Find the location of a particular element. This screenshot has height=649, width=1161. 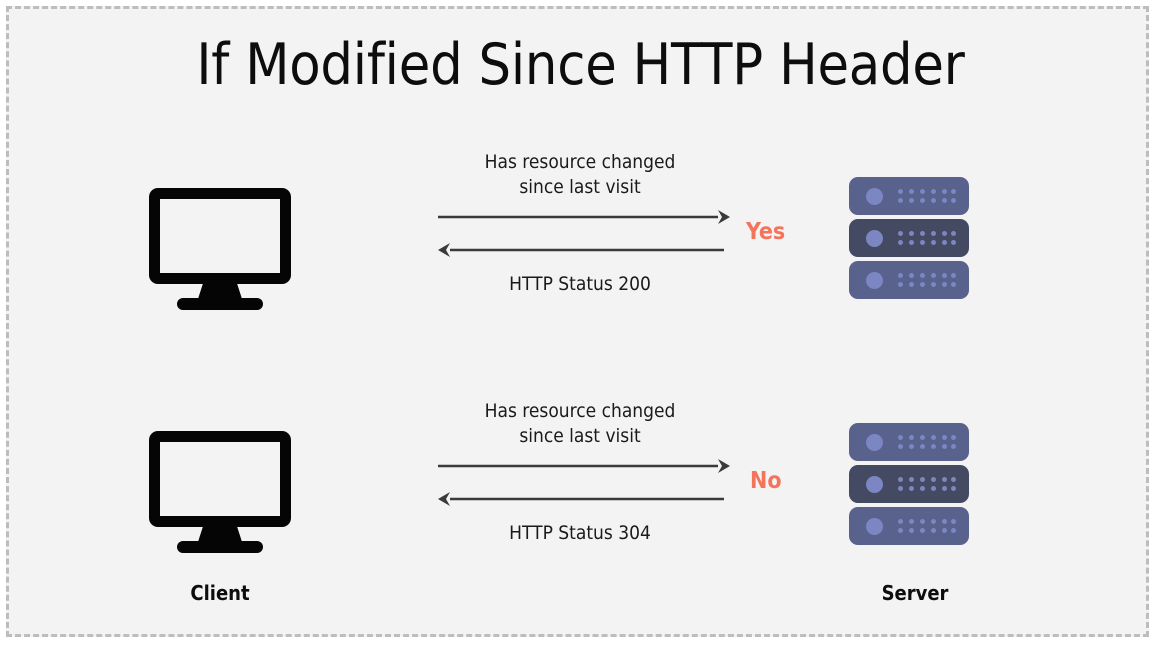

request-label-bottom: Has resource changed since last visit is located at coordinates (580, 424).